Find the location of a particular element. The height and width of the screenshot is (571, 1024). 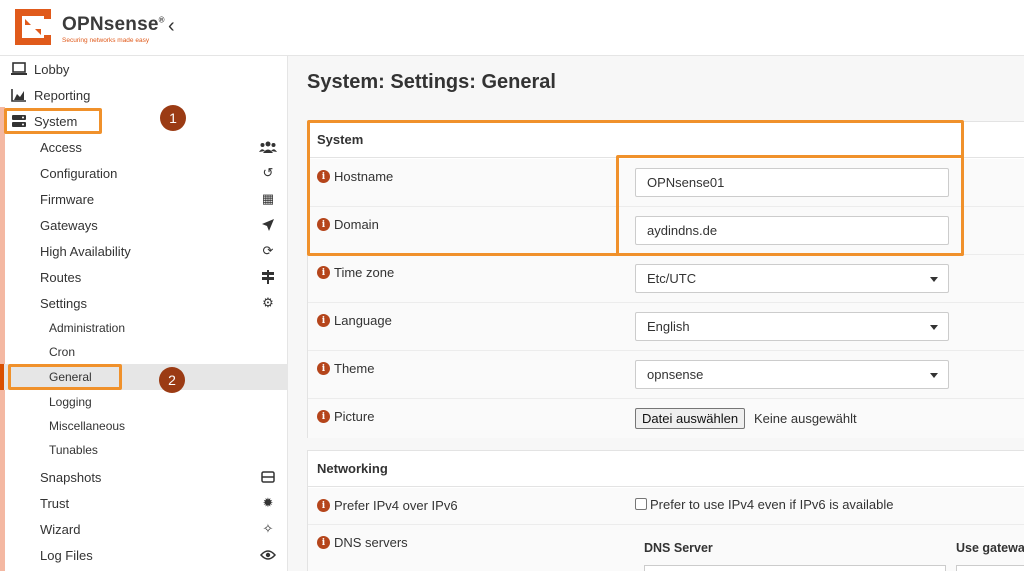

timezone-label: i Time zone is located at coordinates (355, 272).